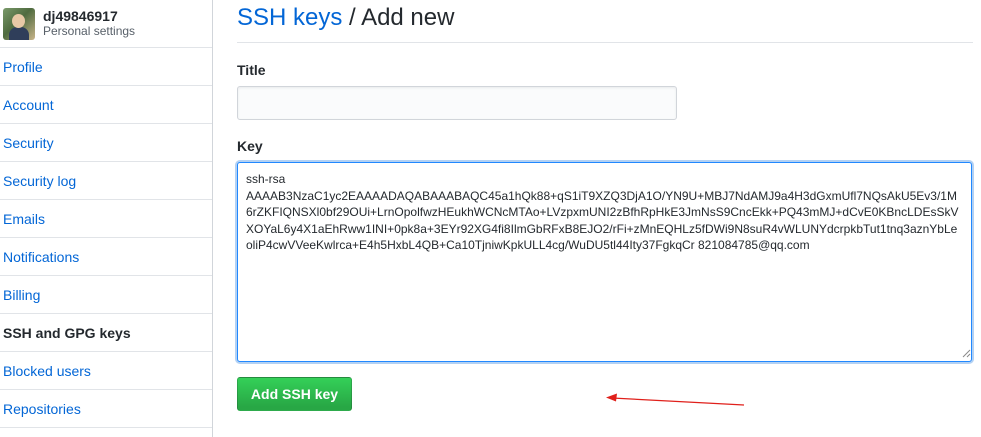  Describe the element at coordinates (675, 399) in the screenshot. I see `annotation-arrow-icon` at that location.